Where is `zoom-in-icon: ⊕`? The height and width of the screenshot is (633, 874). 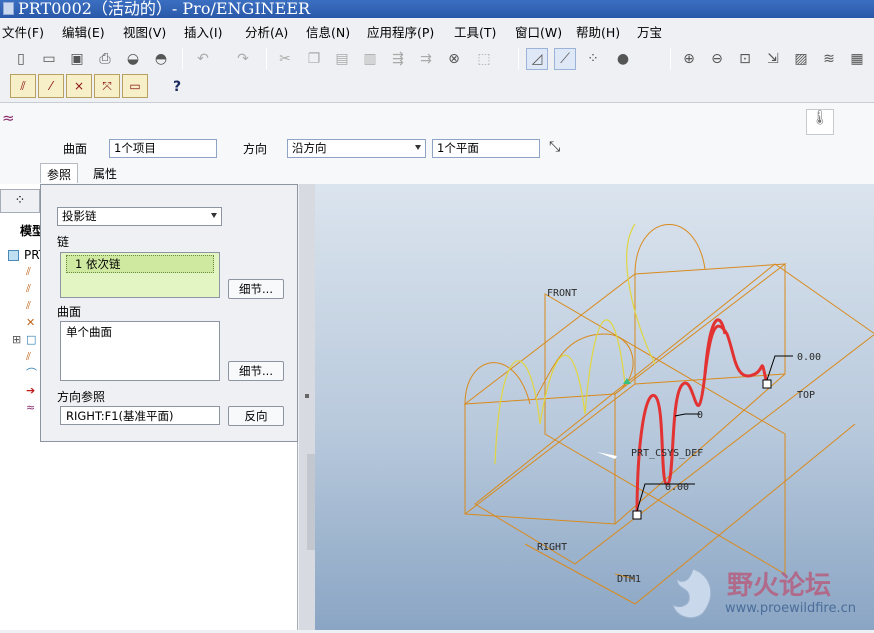
zoom-in-icon: ⊕ is located at coordinates (689, 59).